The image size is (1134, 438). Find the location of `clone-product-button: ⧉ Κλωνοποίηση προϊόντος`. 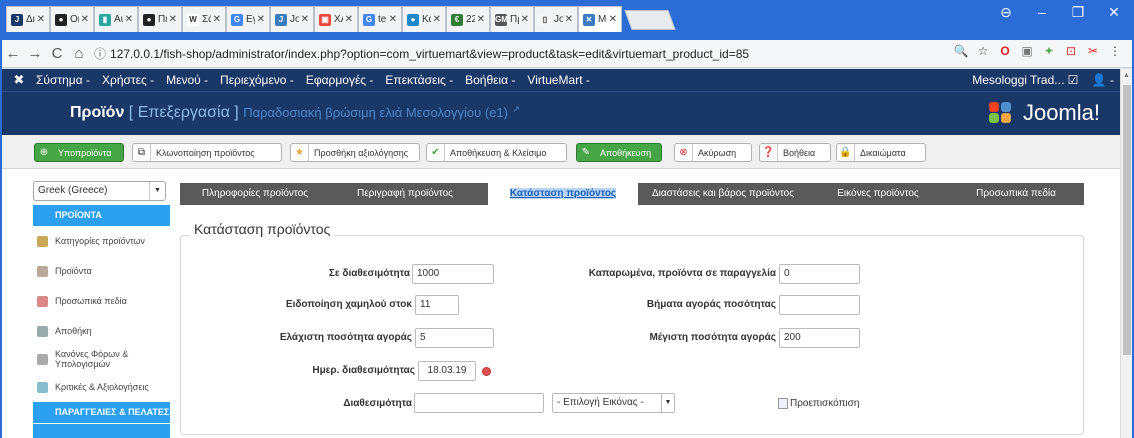

clone-product-button: ⧉ Κλωνοποίηση προϊόντος is located at coordinates (207, 152).